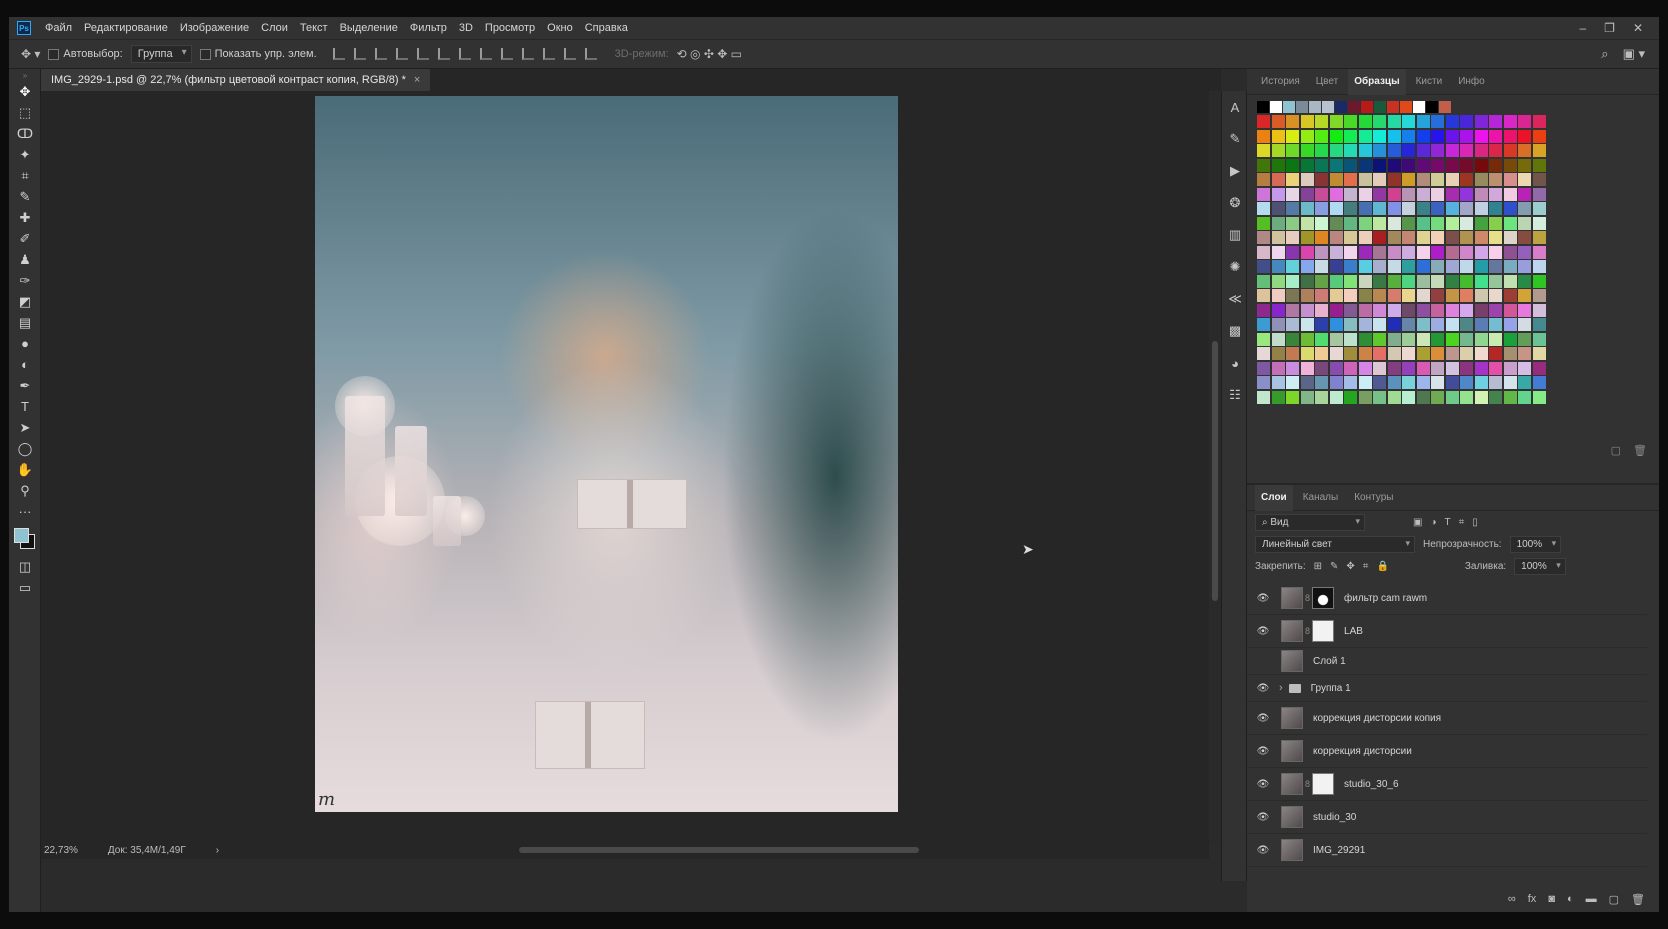  What do you see at coordinates (25, 406) in the screenshot?
I see `type-tool-icon: T` at bounding box center [25, 406].